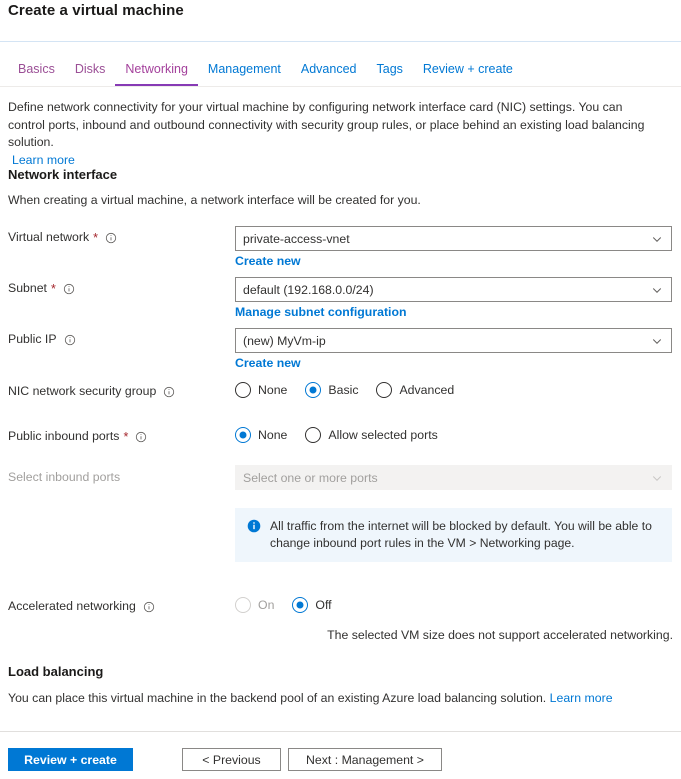 The height and width of the screenshot is (779, 681). I want to click on virtual-network-label: Virtual network *, so click(62, 237).